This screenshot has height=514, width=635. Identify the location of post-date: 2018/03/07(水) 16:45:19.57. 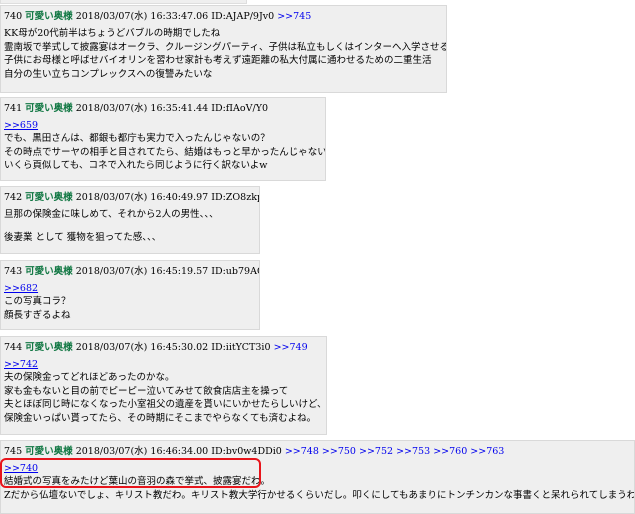
(142, 271).